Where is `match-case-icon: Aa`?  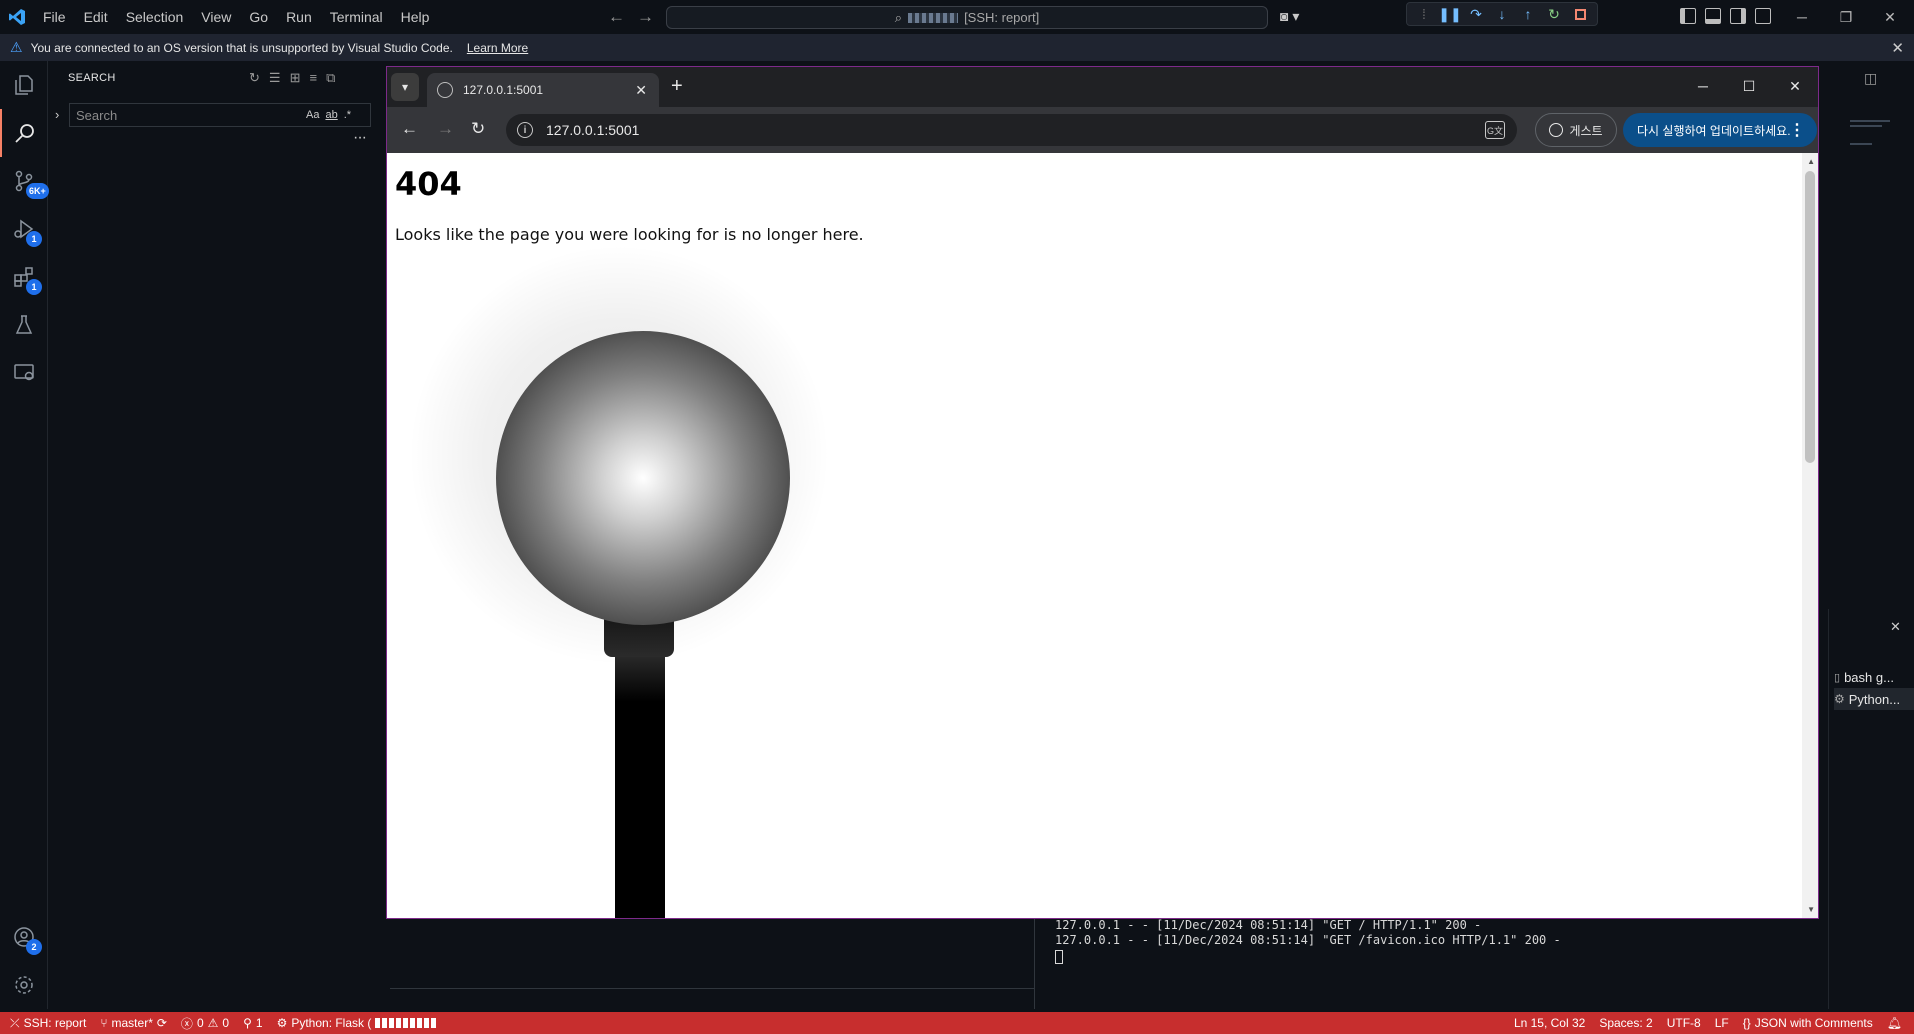
match-case-icon: Aa is located at coordinates (312, 115).